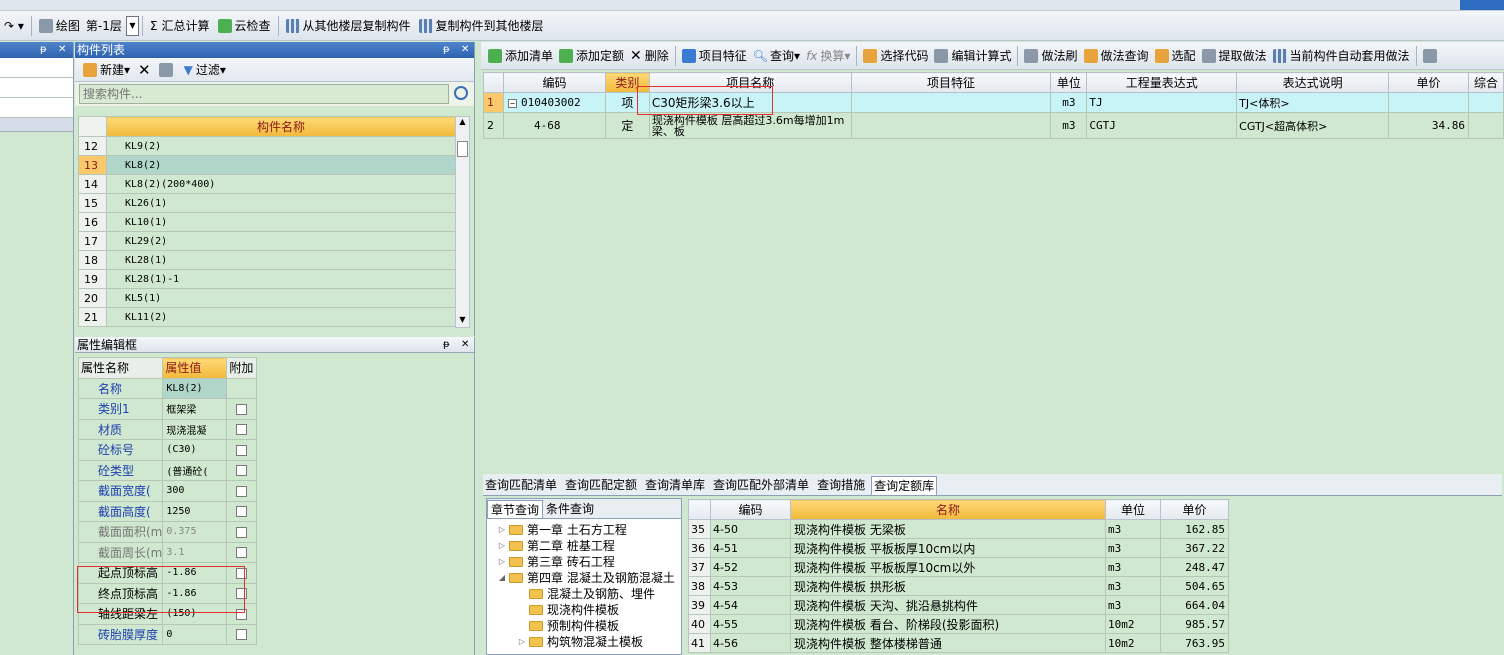 The height and width of the screenshot is (655, 1504). I want to click on property-value: KL8(2), so click(195, 388).